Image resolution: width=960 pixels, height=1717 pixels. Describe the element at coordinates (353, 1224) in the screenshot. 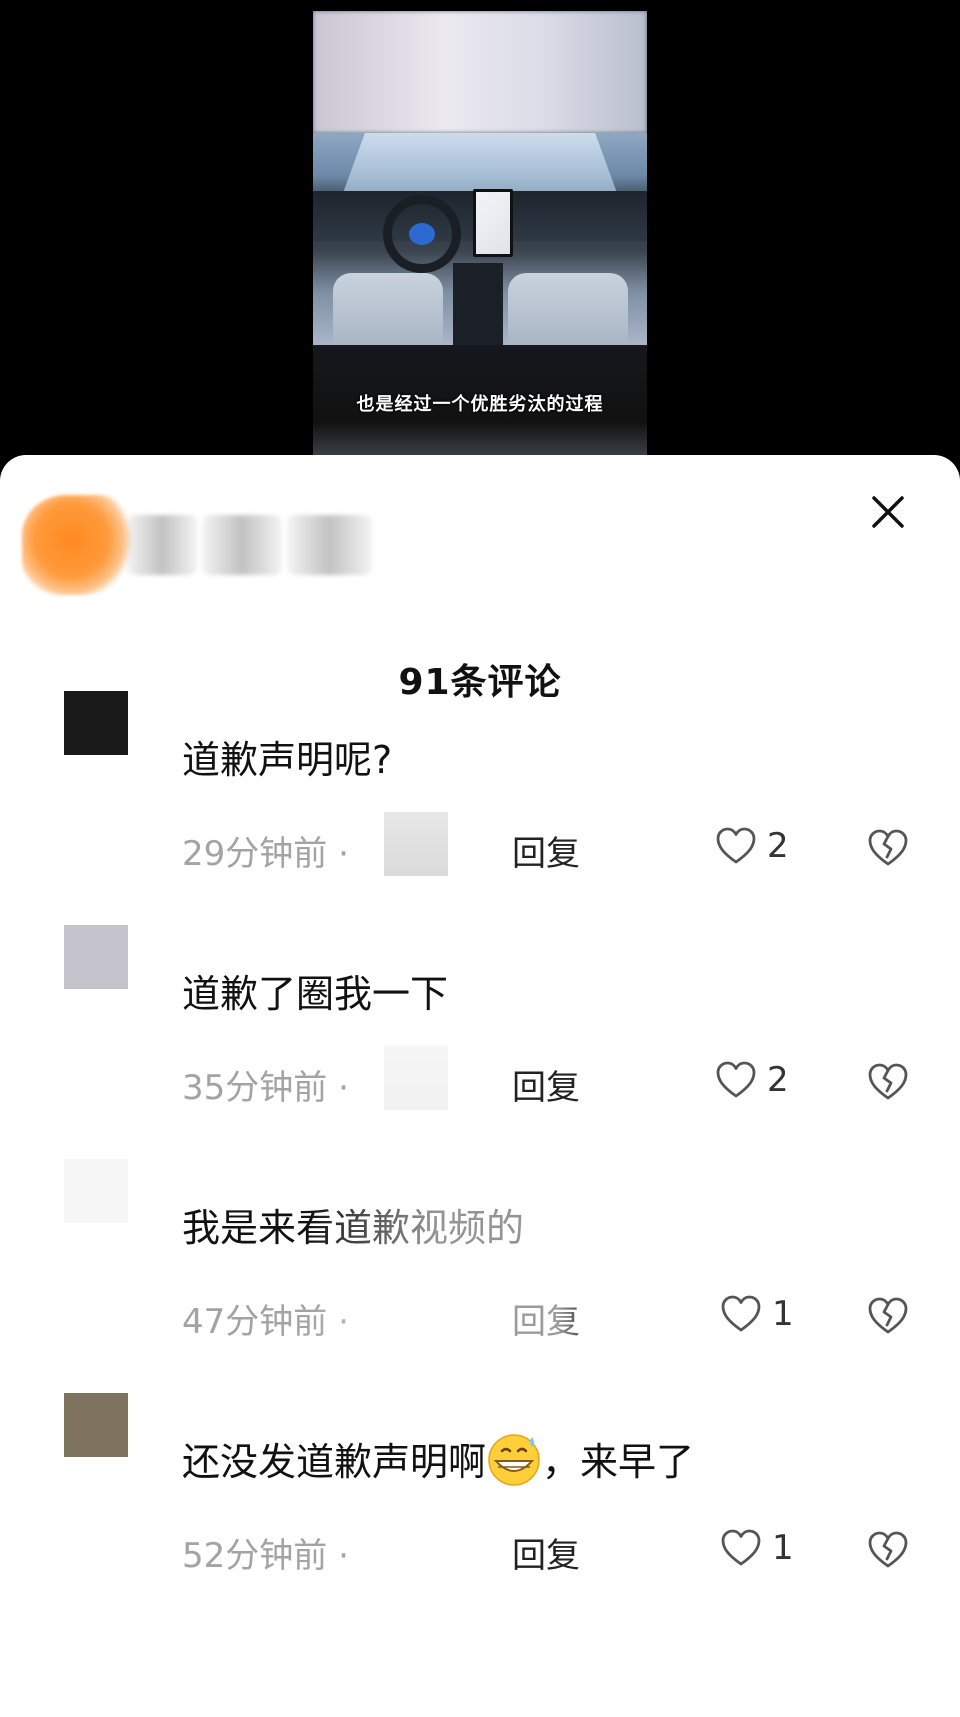

I see `comment-text: 我是来看道歉视频的` at that location.